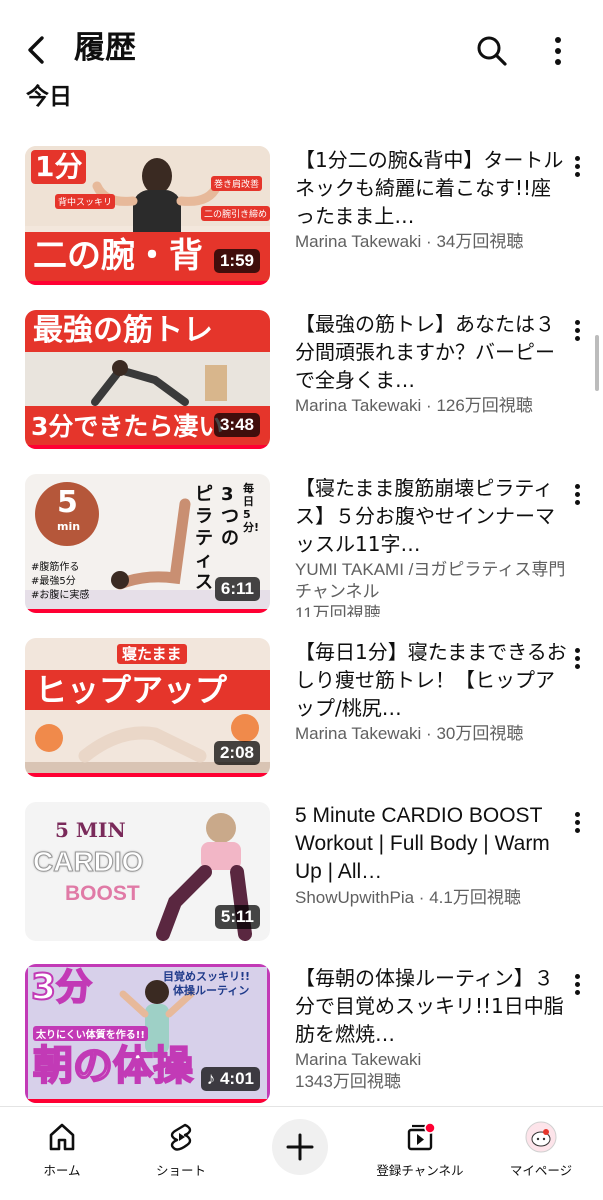 The height and width of the screenshot is (1200, 603). Describe the element at coordinates (420, 1170) in the screenshot. I see `nav-label: 登録チャンネル` at that location.